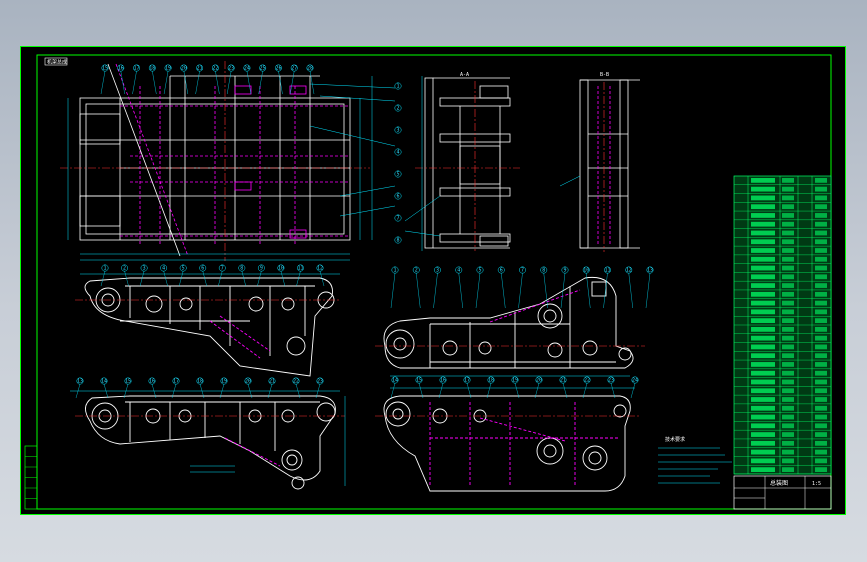 The width and height of the screenshot is (867, 562). Describe the element at coordinates (563, 381) in the screenshot. I see `side4-balloon-number: 21` at that location.